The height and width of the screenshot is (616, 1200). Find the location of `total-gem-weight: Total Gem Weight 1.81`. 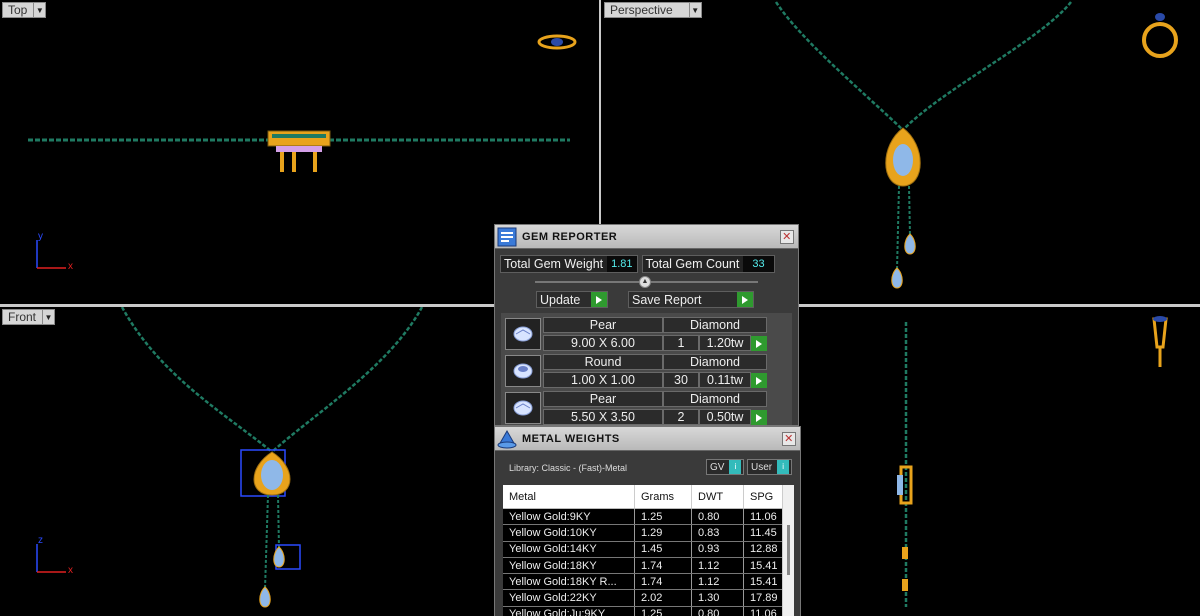

total-gem-weight: Total Gem Weight 1.81 is located at coordinates (569, 264).